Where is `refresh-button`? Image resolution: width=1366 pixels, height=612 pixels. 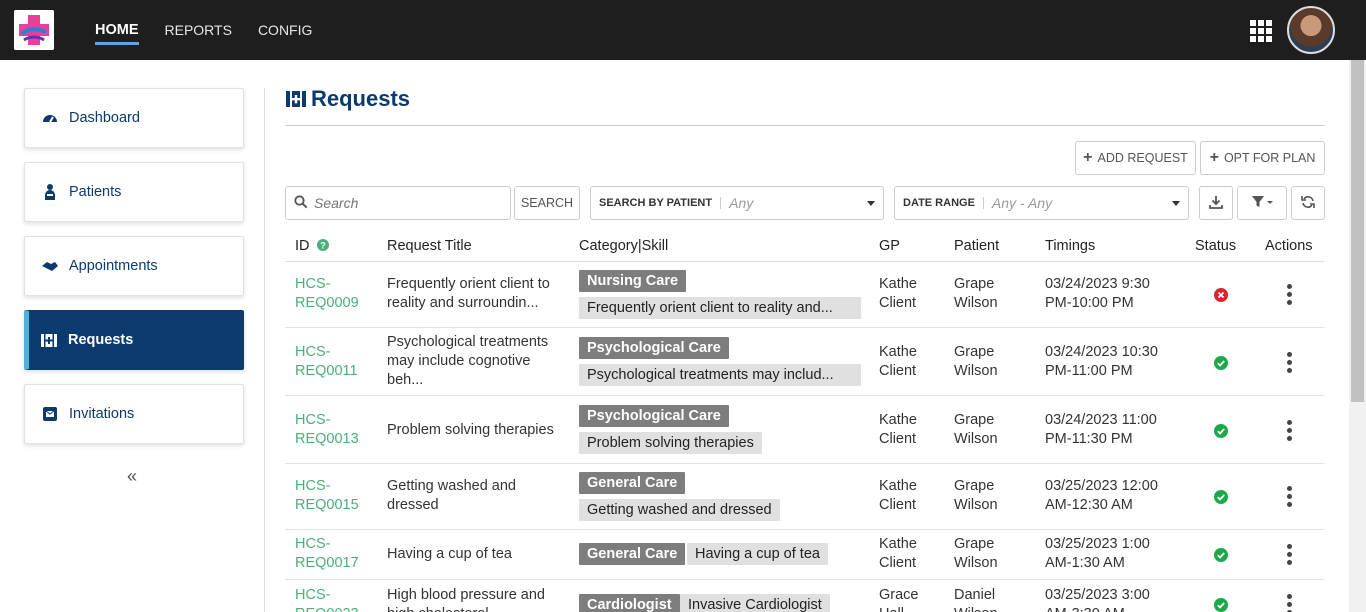
refresh-button is located at coordinates (1308, 203).